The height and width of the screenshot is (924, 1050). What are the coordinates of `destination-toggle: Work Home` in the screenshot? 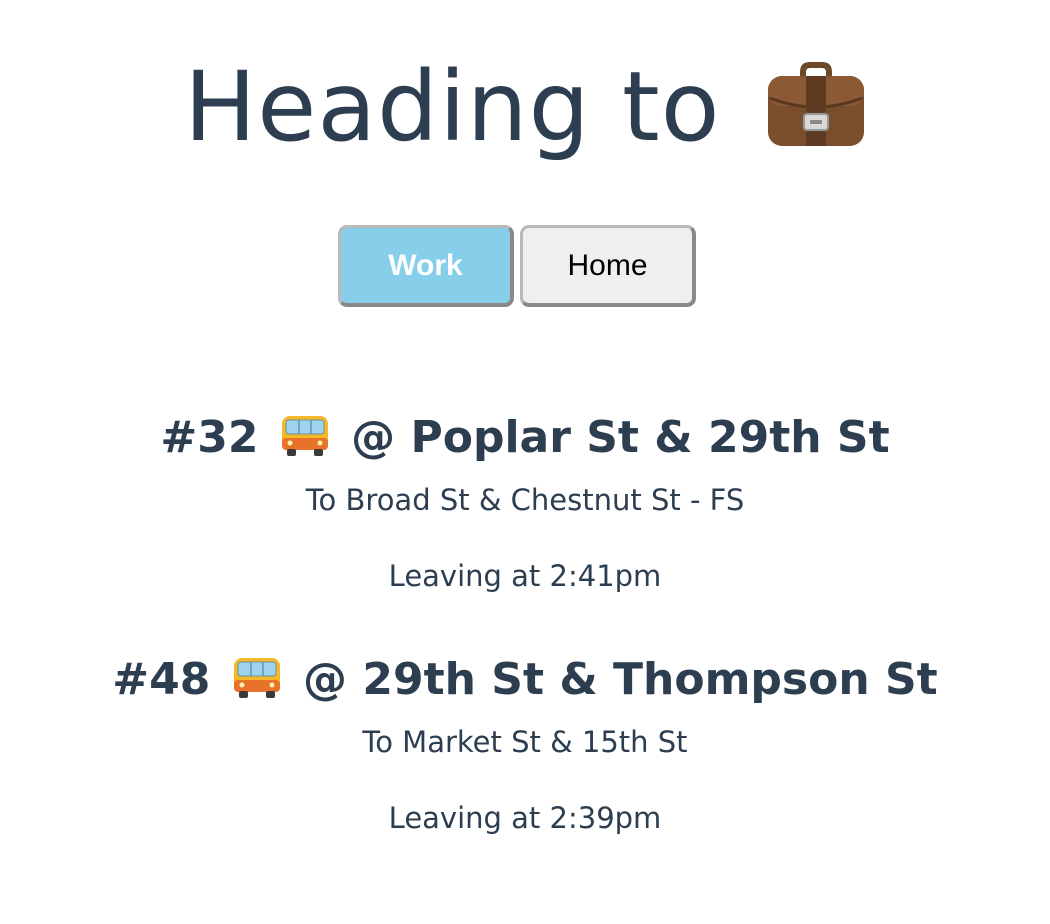 It's located at (519, 268).